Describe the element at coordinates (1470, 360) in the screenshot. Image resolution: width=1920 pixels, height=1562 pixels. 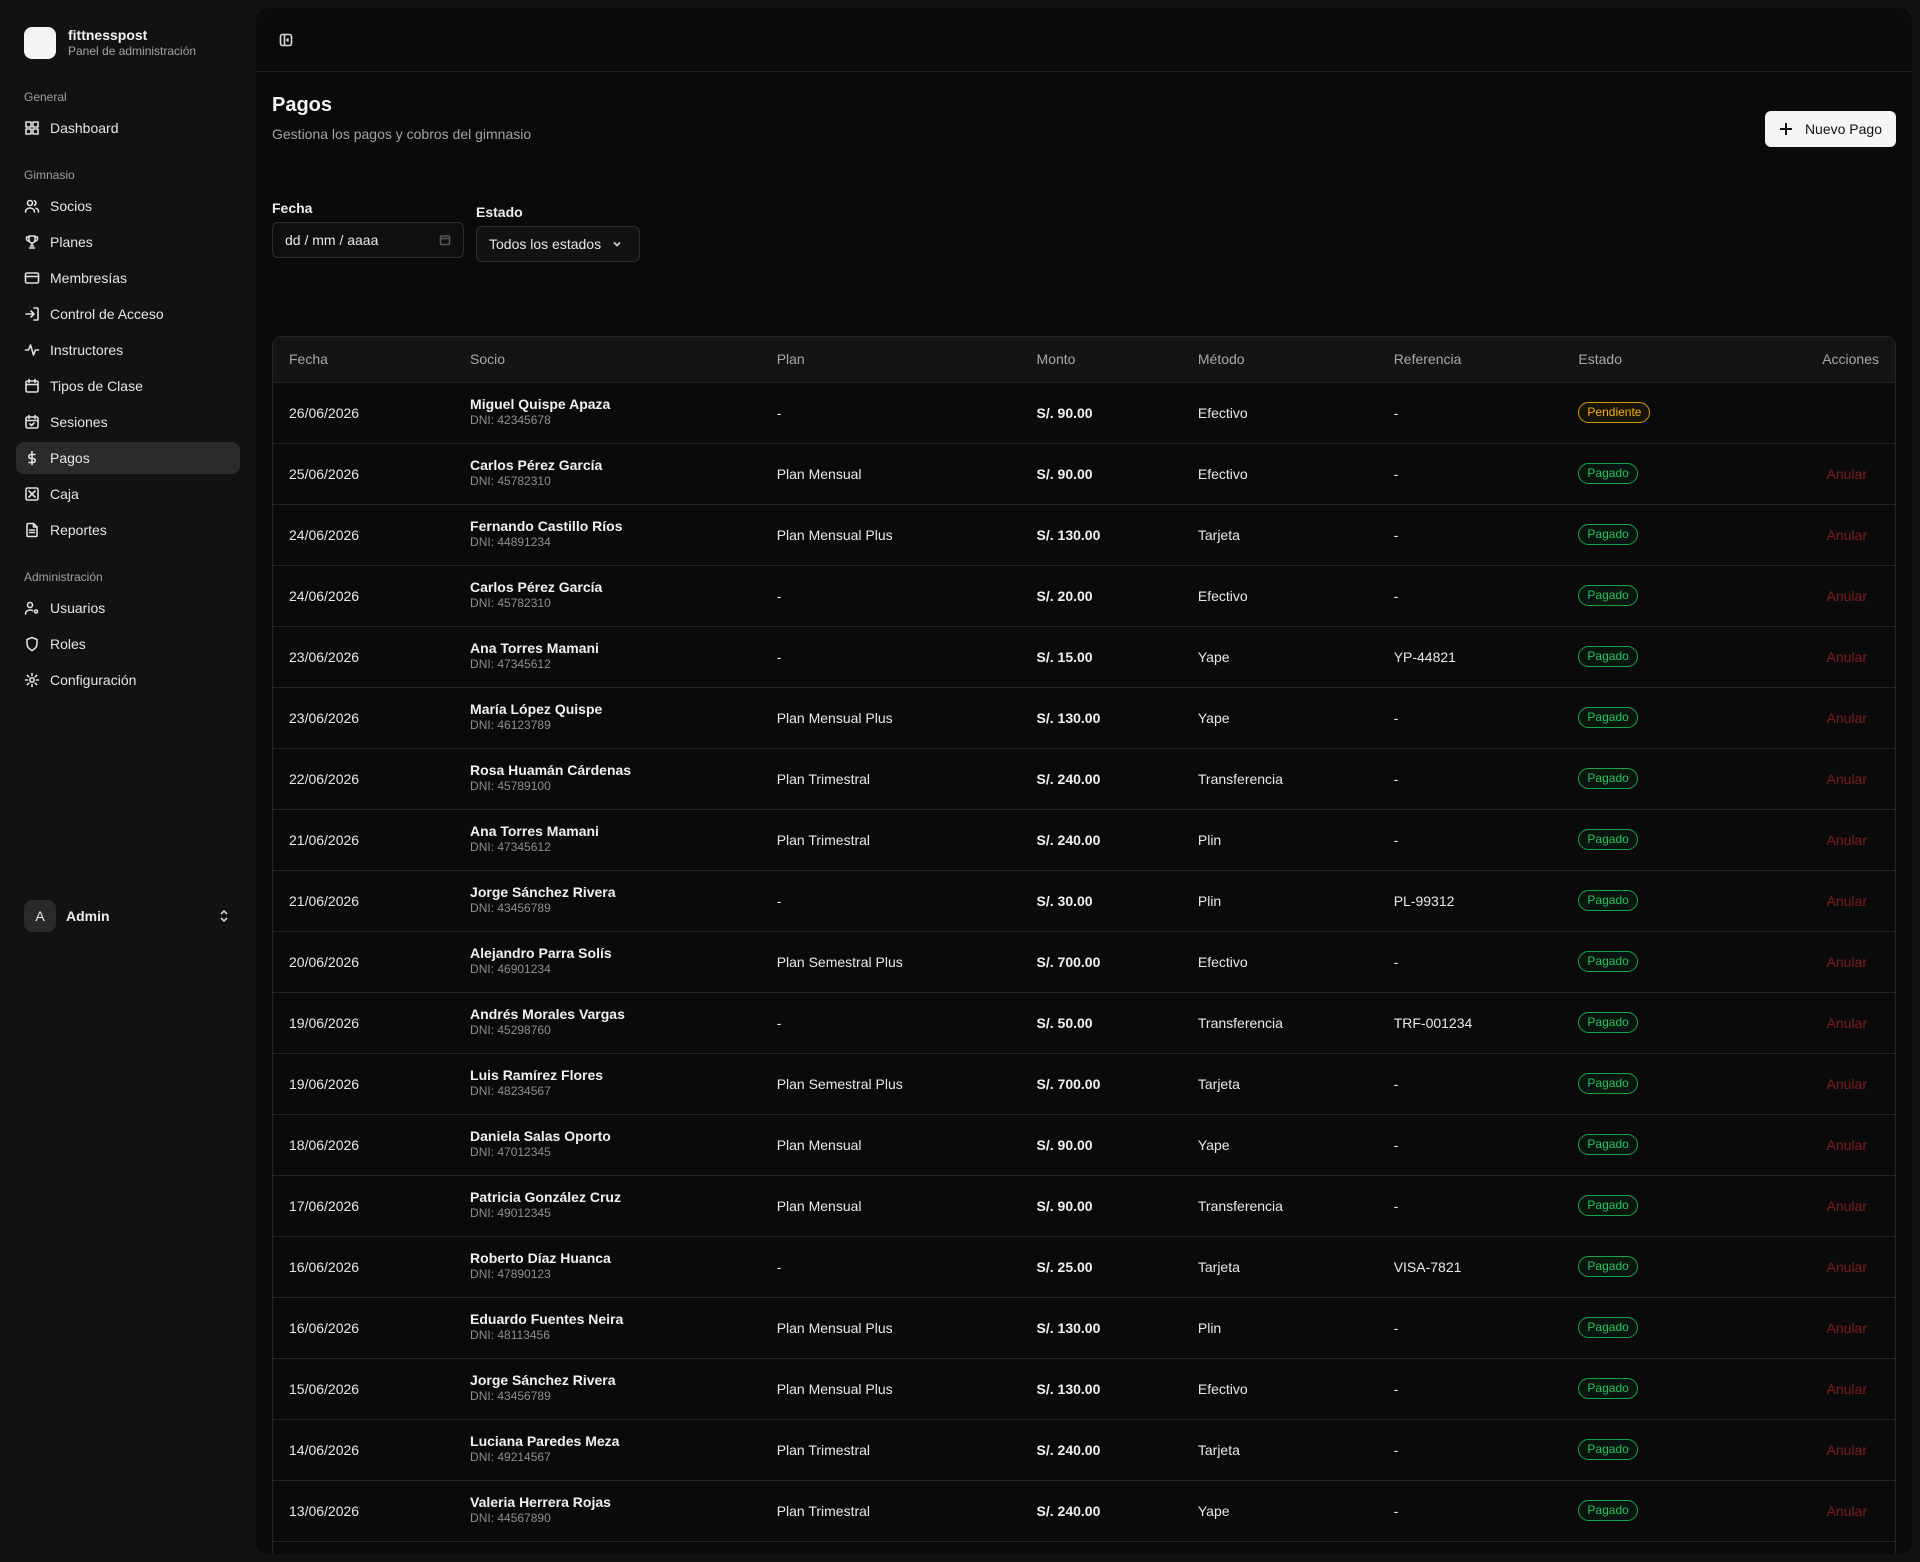
I see `column-header: Referencia` at that location.